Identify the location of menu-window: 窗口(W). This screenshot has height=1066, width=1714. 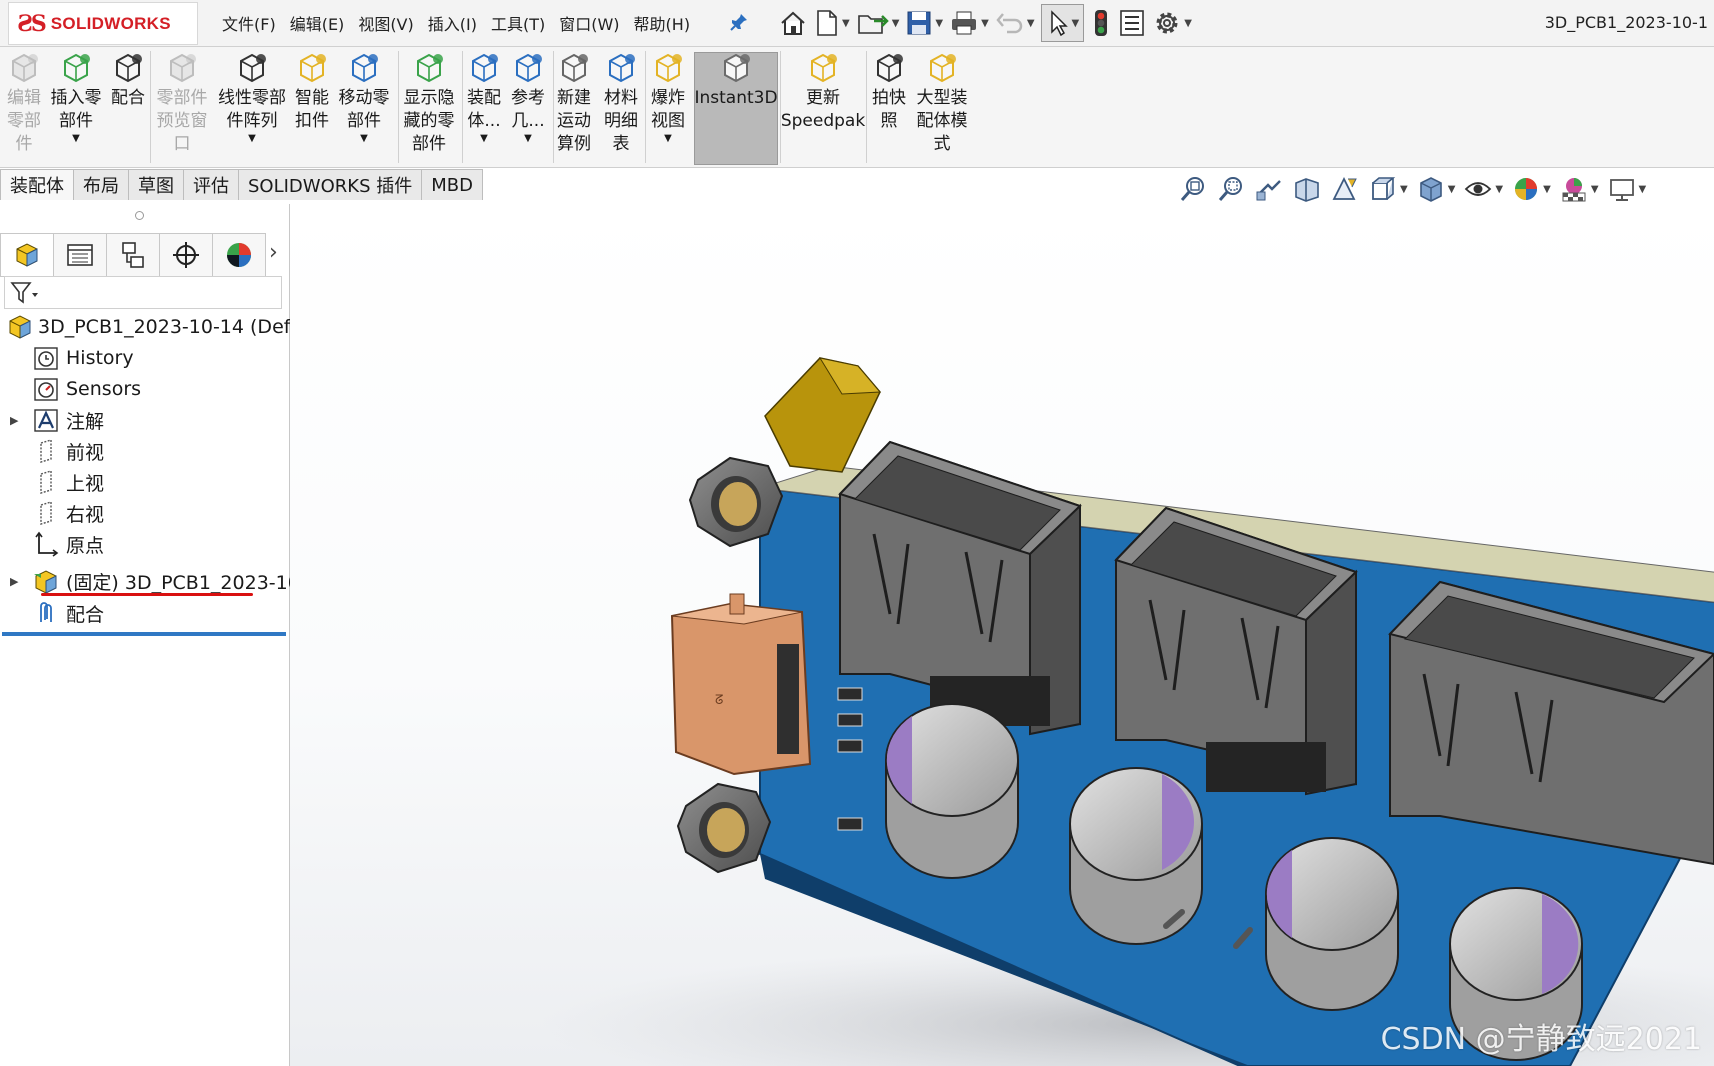
(589, 23).